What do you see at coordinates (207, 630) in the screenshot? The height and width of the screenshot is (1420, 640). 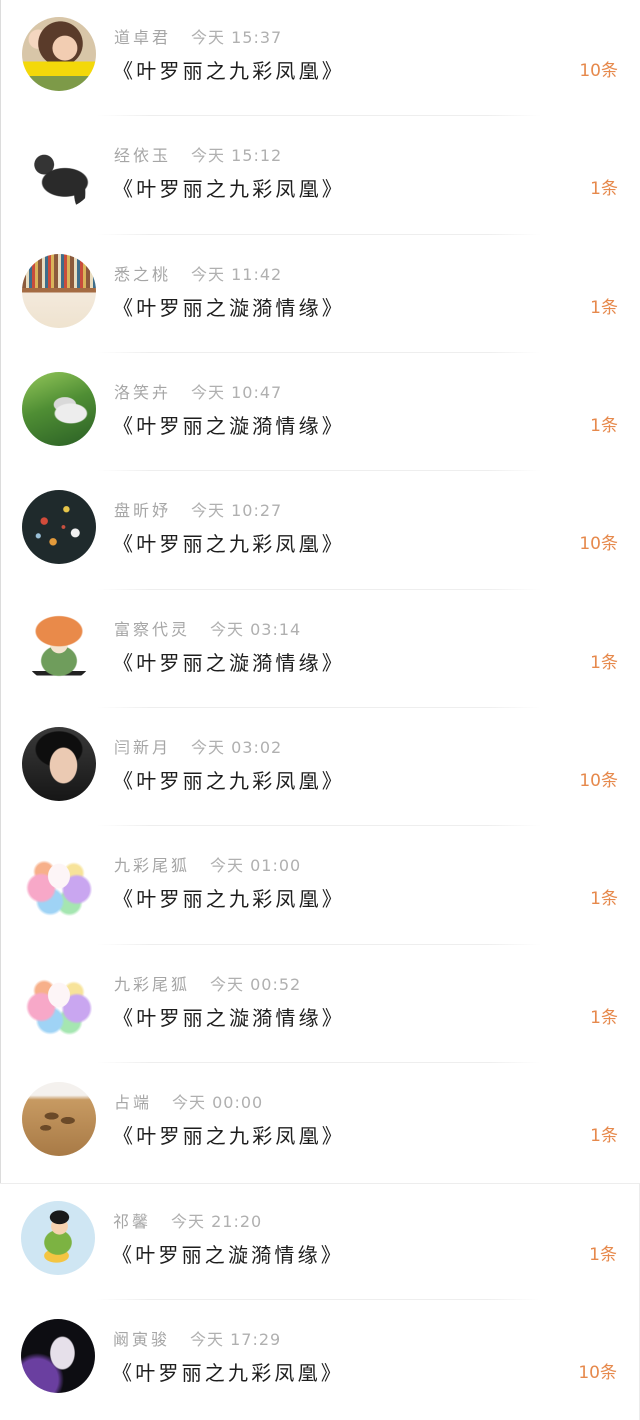 I see `item-meta: 富察代灵 今天 03:14` at bounding box center [207, 630].